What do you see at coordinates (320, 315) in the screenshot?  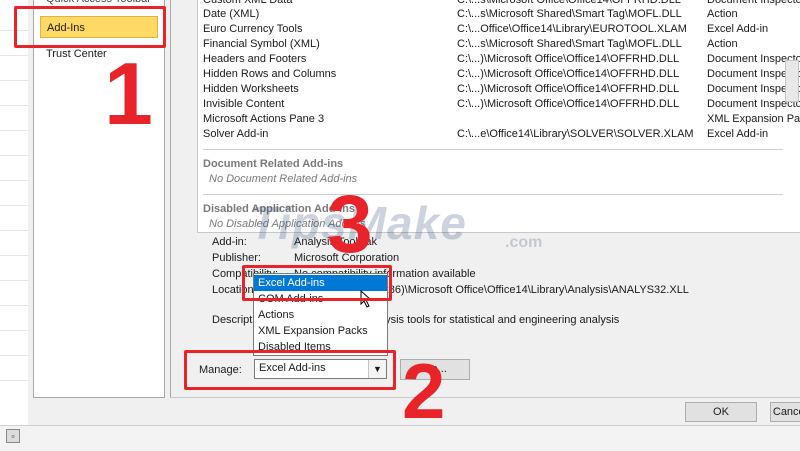 I see `dropdown-option-actions: Actions` at bounding box center [320, 315].